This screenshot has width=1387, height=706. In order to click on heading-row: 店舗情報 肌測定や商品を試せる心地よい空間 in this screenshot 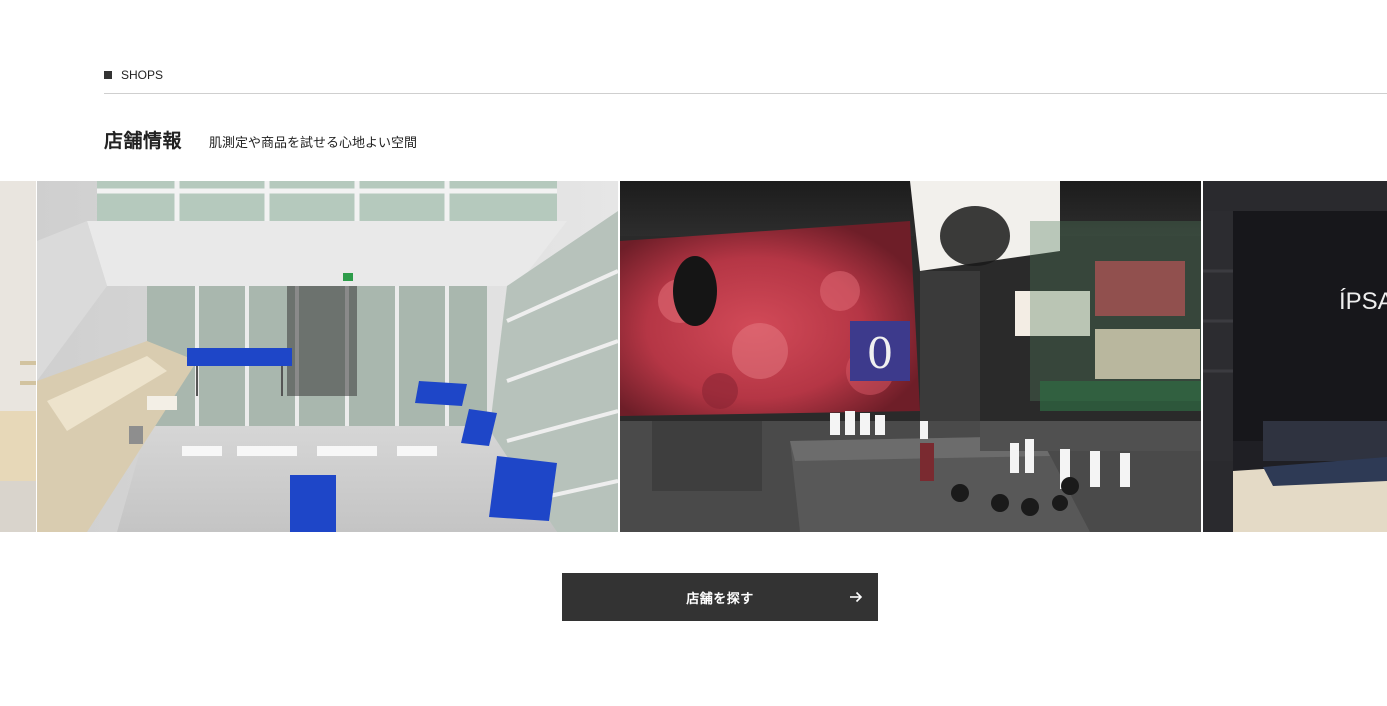, I will do `click(260, 139)`.